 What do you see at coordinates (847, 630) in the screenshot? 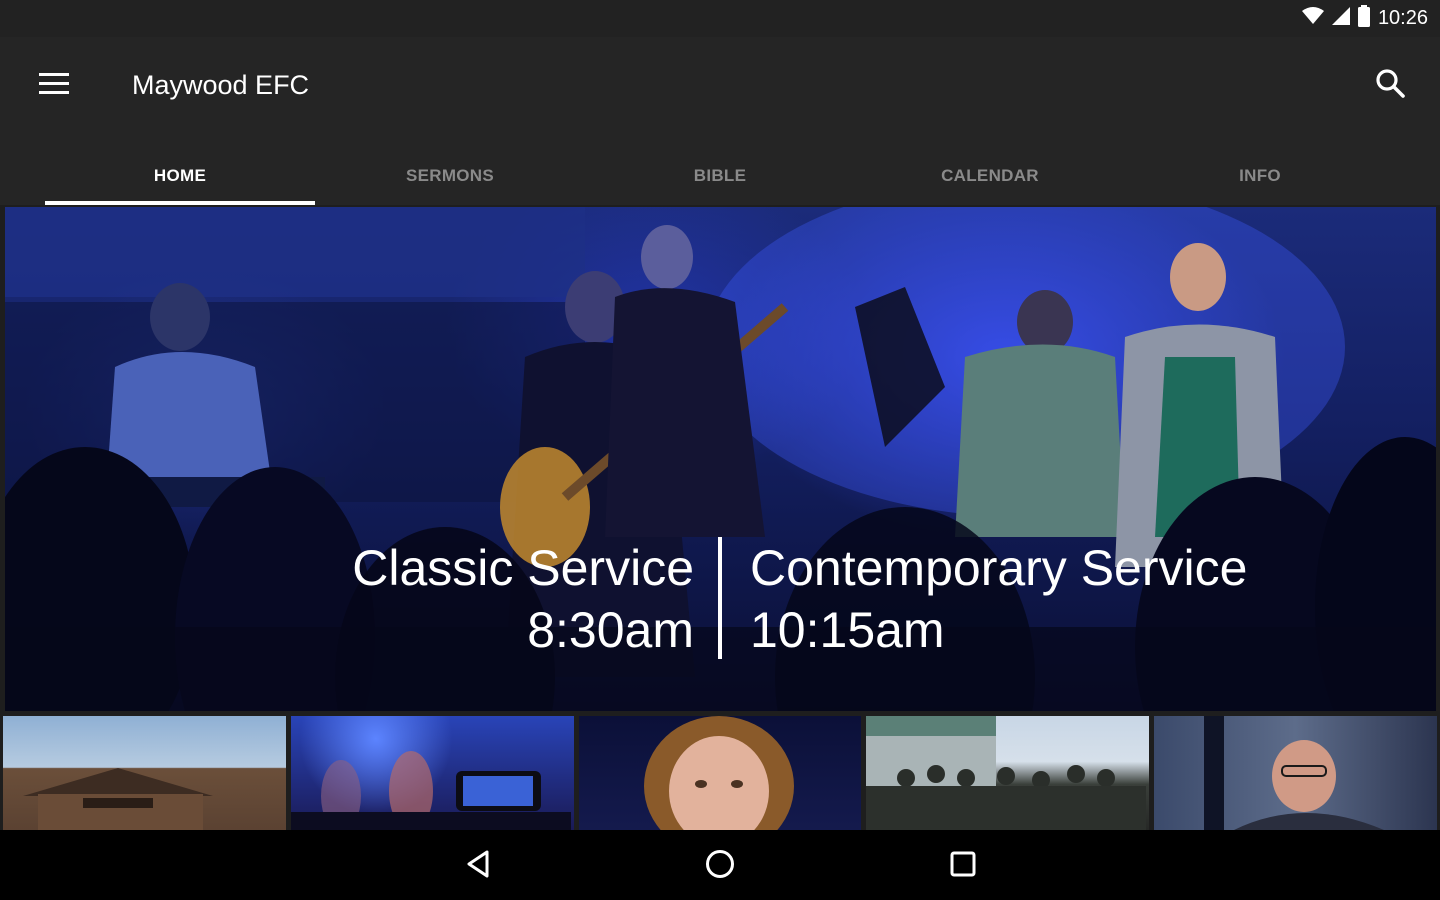
I see `contemporary-service-time: 10:15am` at bounding box center [847, 630].